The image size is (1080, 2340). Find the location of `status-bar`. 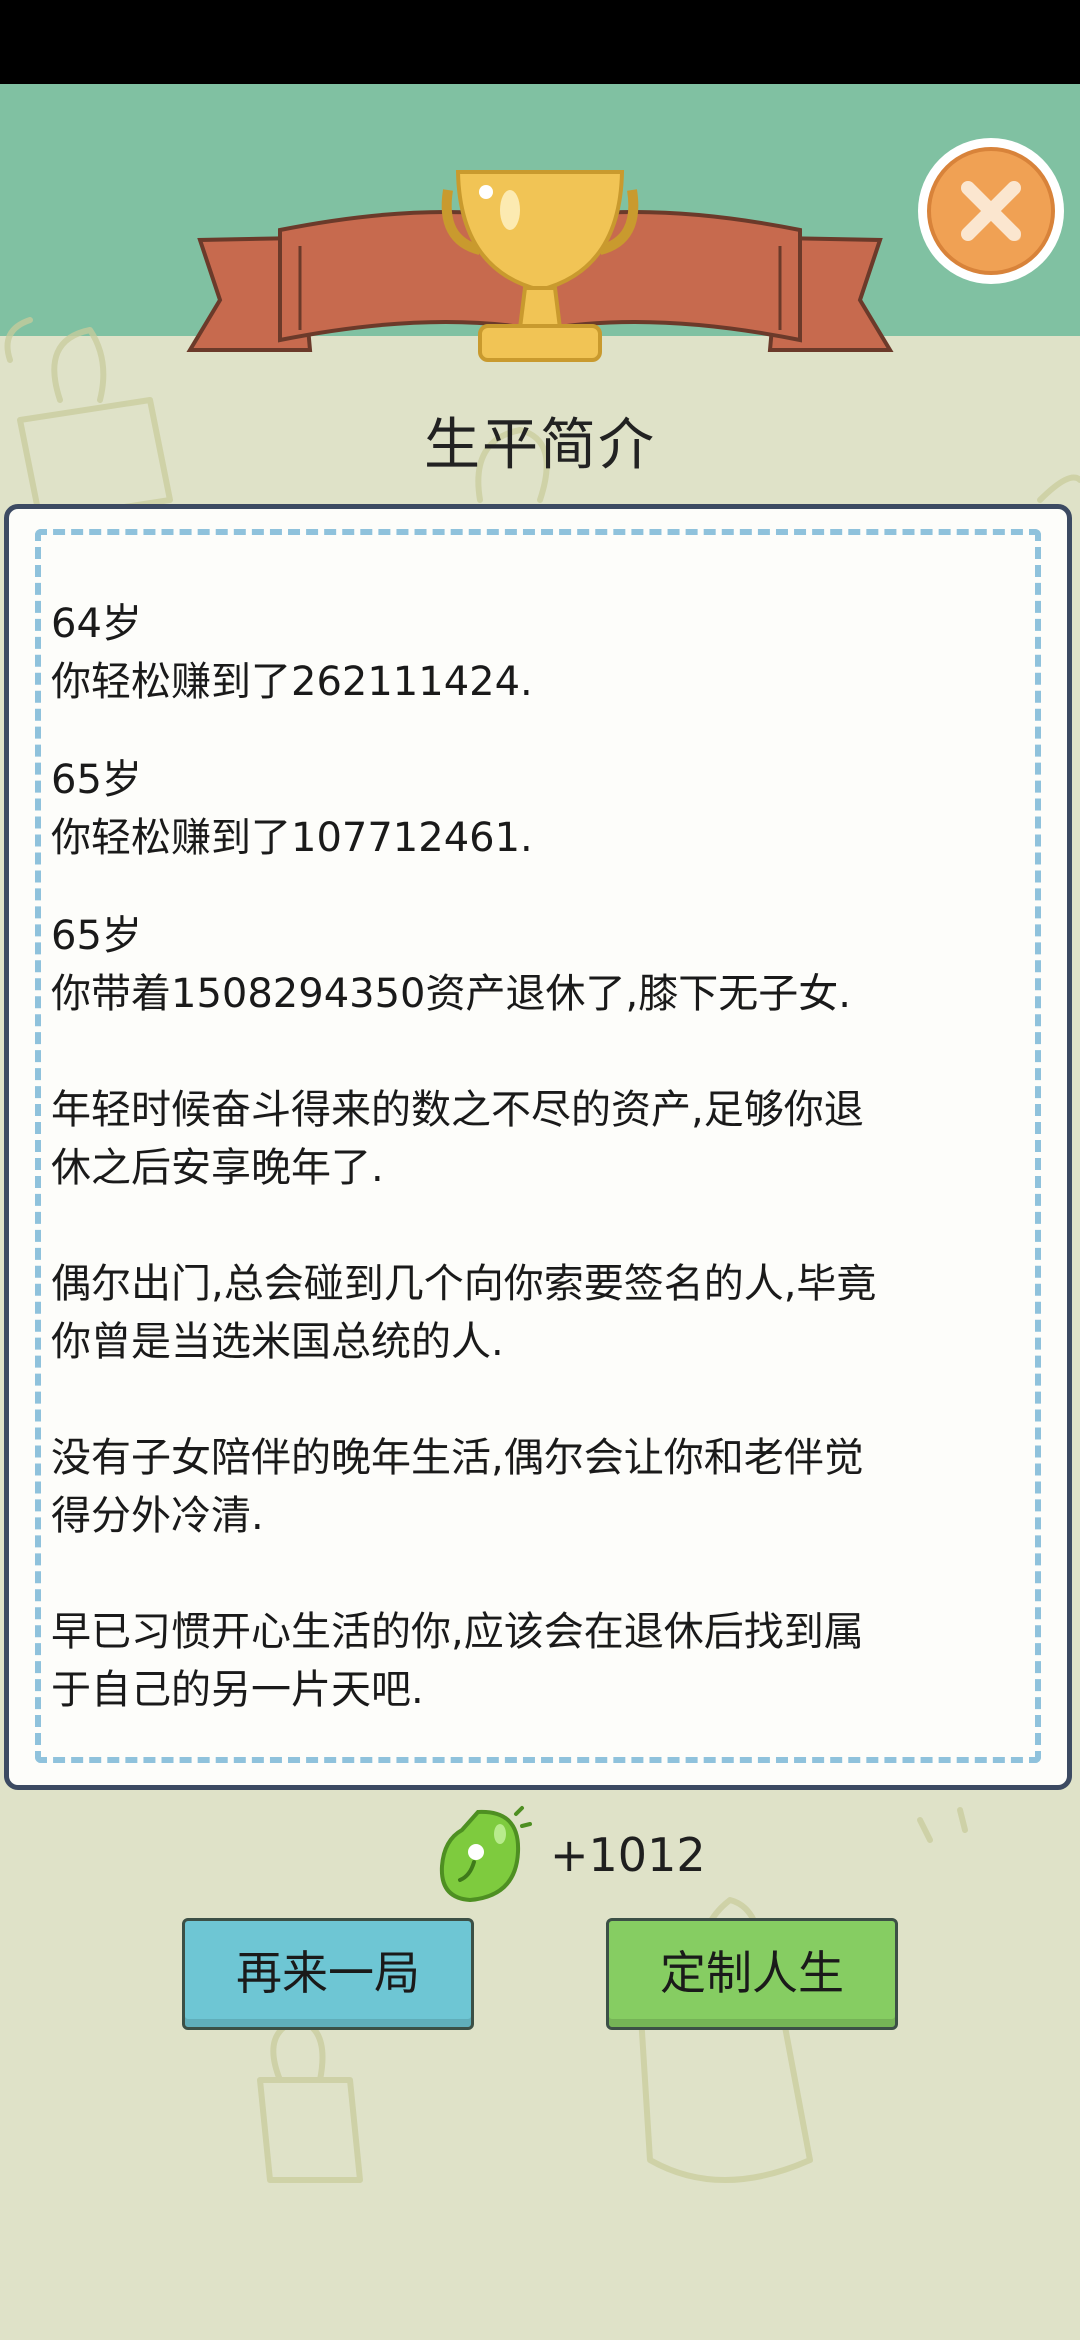

status-bar is located at coordinates (540, 42).